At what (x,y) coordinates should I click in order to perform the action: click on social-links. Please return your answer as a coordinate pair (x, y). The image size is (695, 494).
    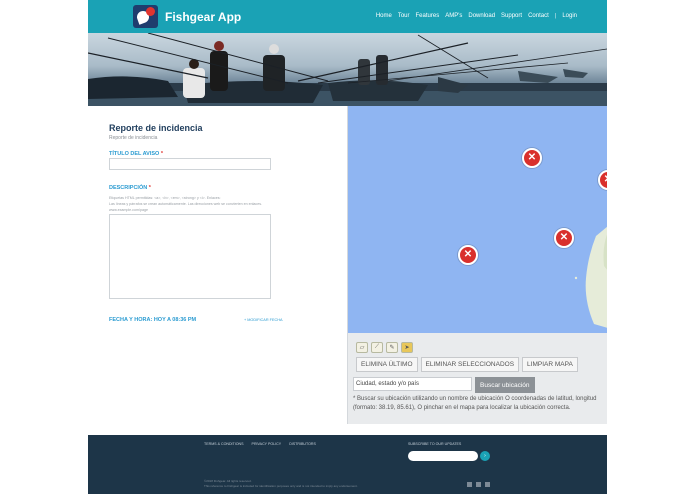
    Looking at the image, I should click on (478, 484).